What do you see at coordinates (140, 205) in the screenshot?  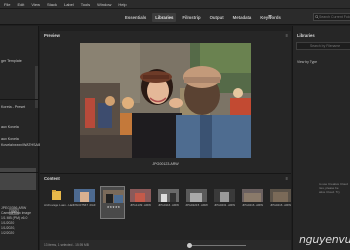 I see `thumbnail-caption: JPG1139 .ARW` at bounding box center [140, 205].